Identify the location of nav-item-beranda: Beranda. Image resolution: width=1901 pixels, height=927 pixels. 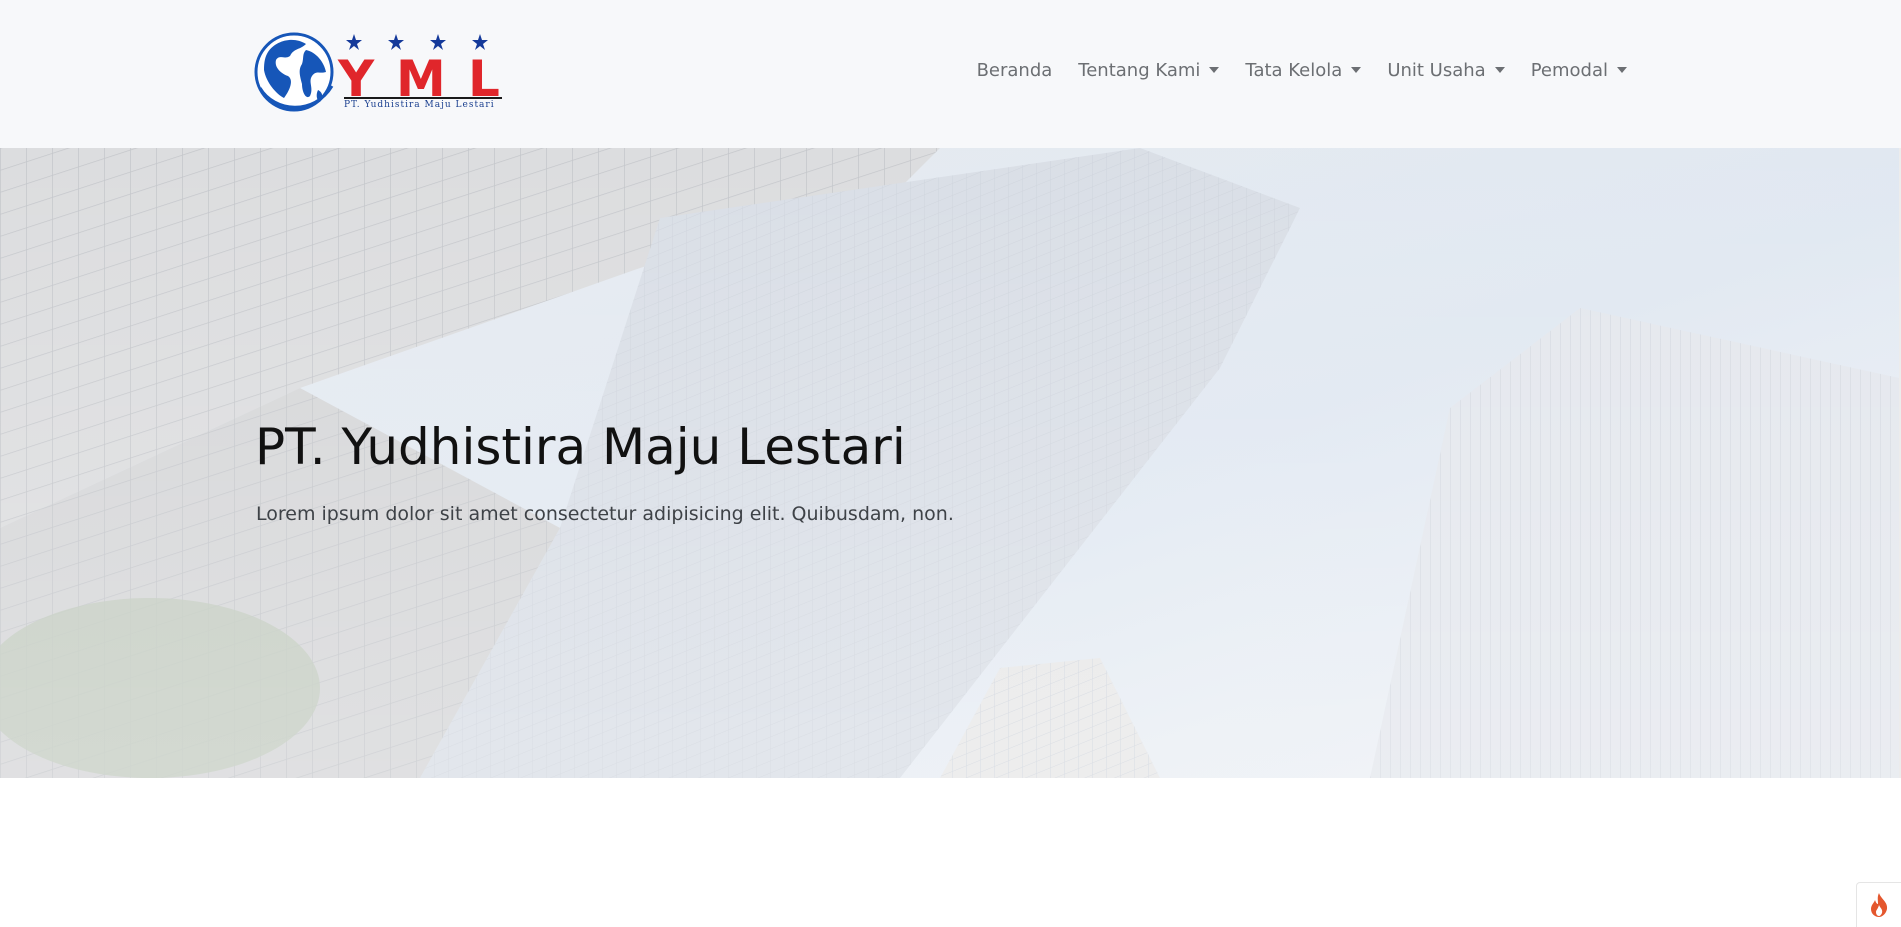
(1015, 70).